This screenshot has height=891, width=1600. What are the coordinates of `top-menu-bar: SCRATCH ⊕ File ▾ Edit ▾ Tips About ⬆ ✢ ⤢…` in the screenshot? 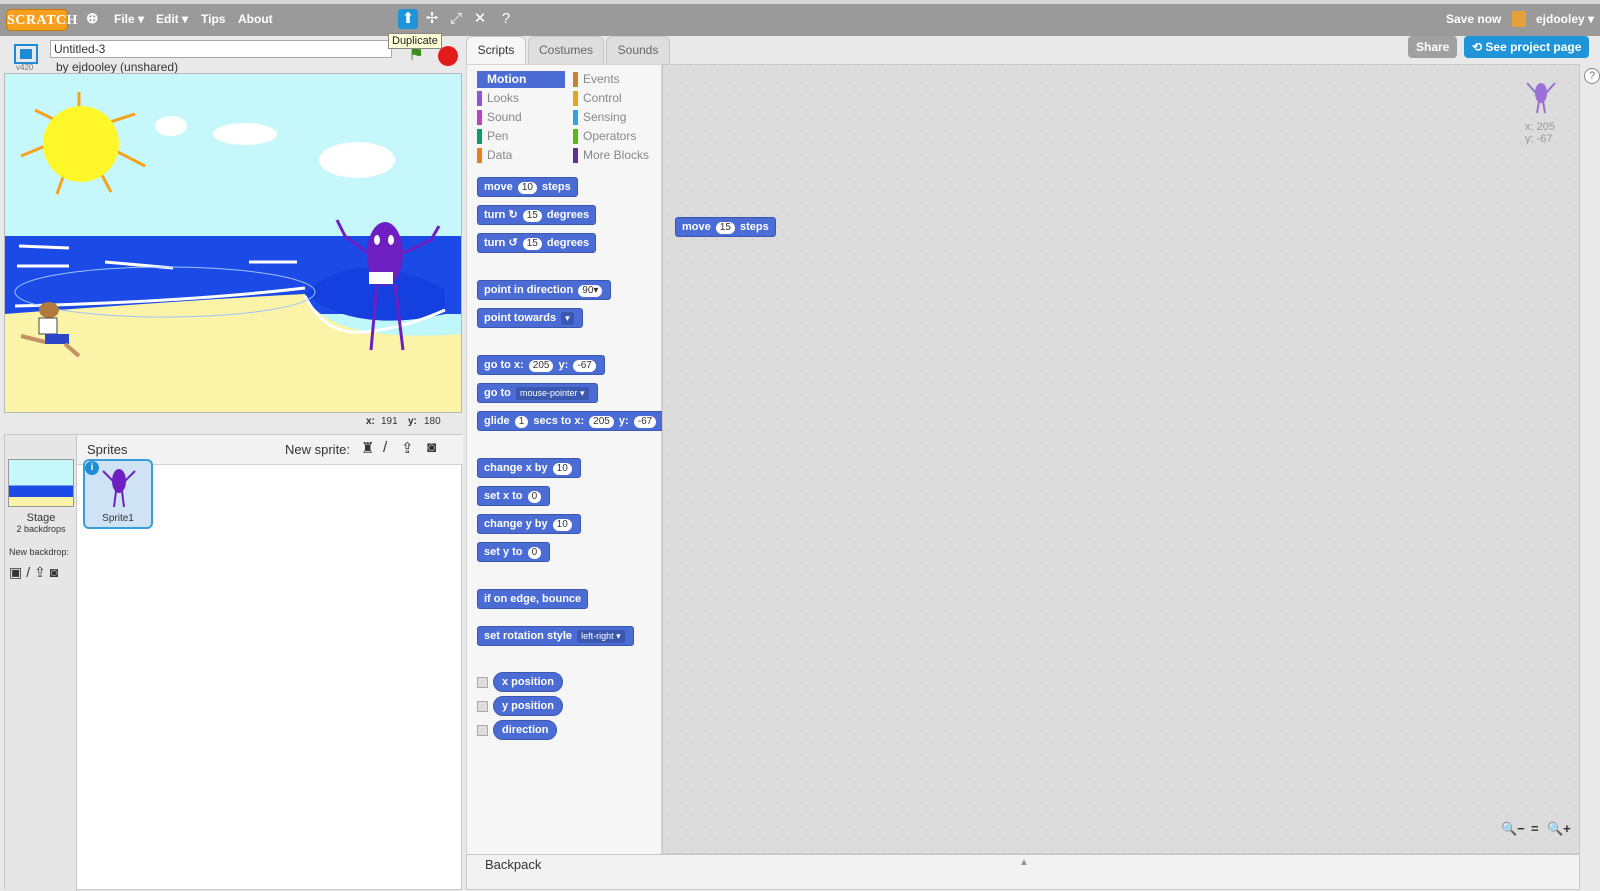 It's located at (800, 18).